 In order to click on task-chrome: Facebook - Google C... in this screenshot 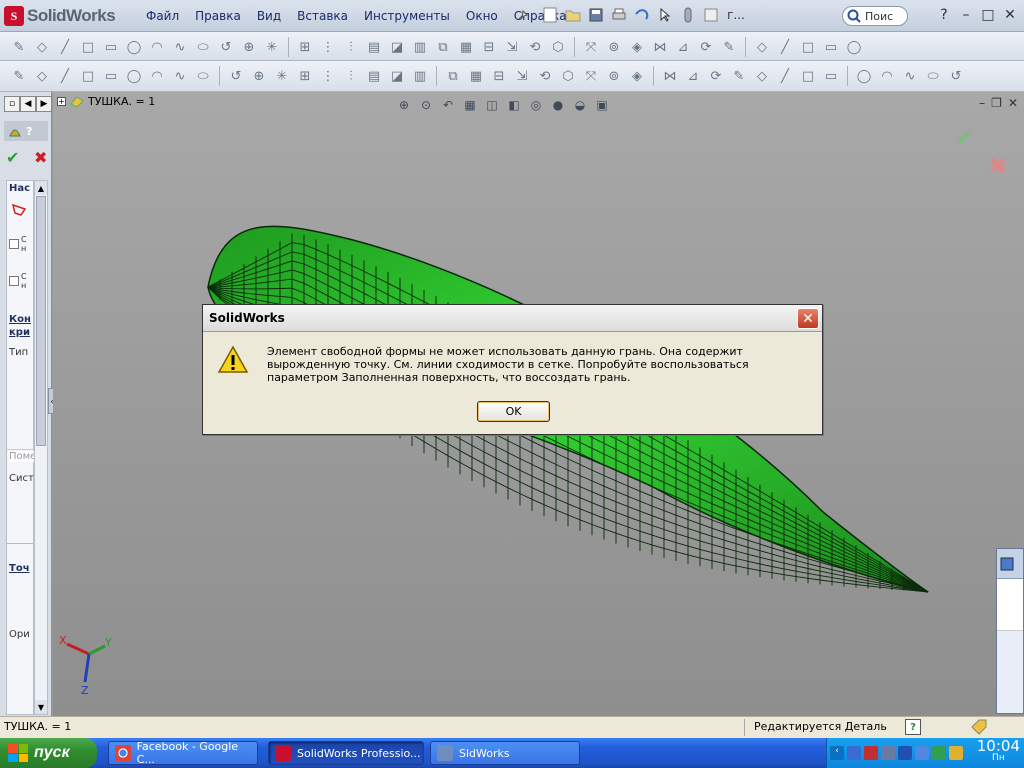, I will do `click(183, 753)`.